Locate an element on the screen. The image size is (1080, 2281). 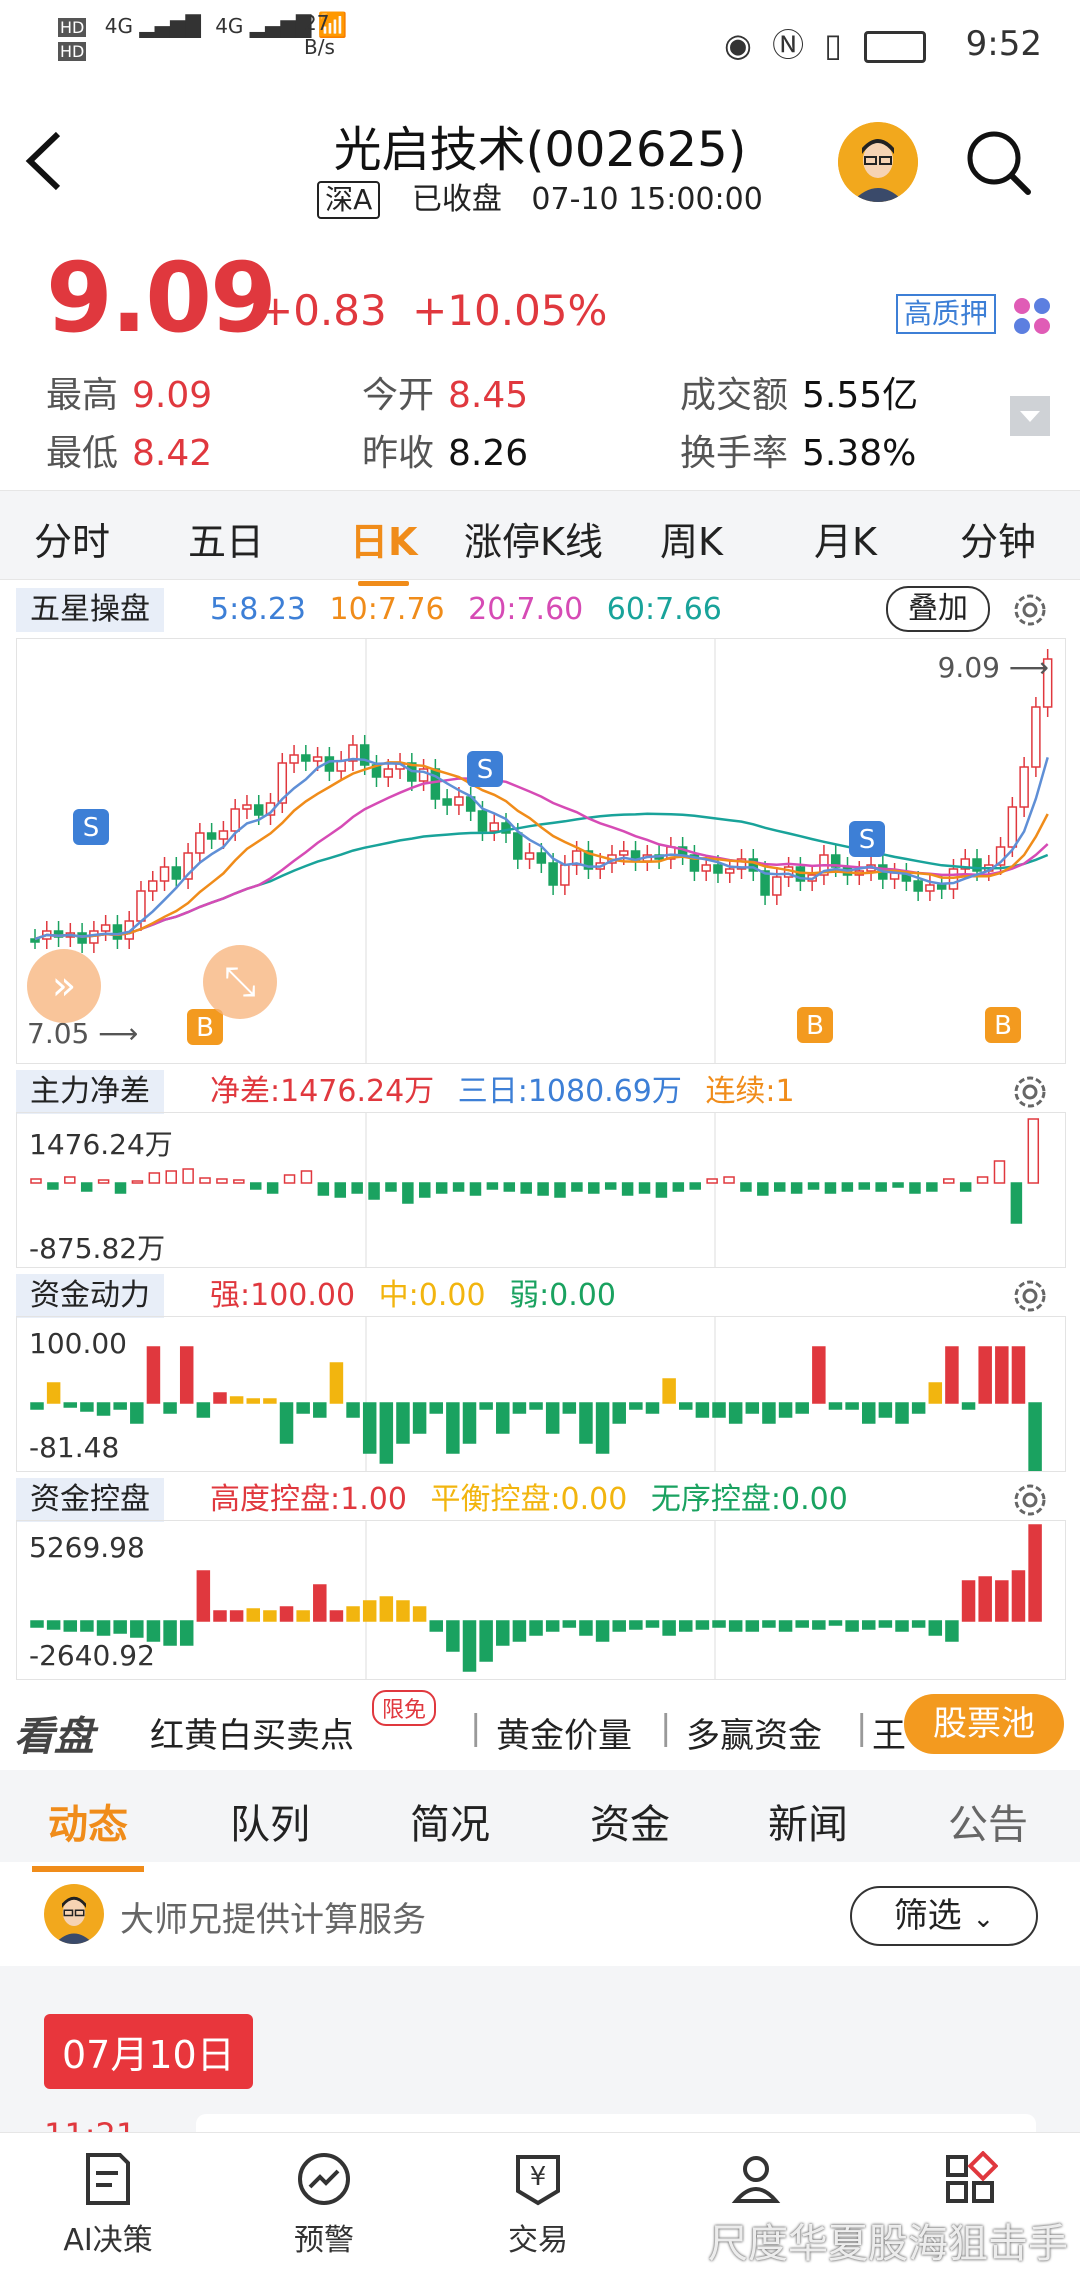
nav-alert: 预警 is located at coordinates (324, 2205).